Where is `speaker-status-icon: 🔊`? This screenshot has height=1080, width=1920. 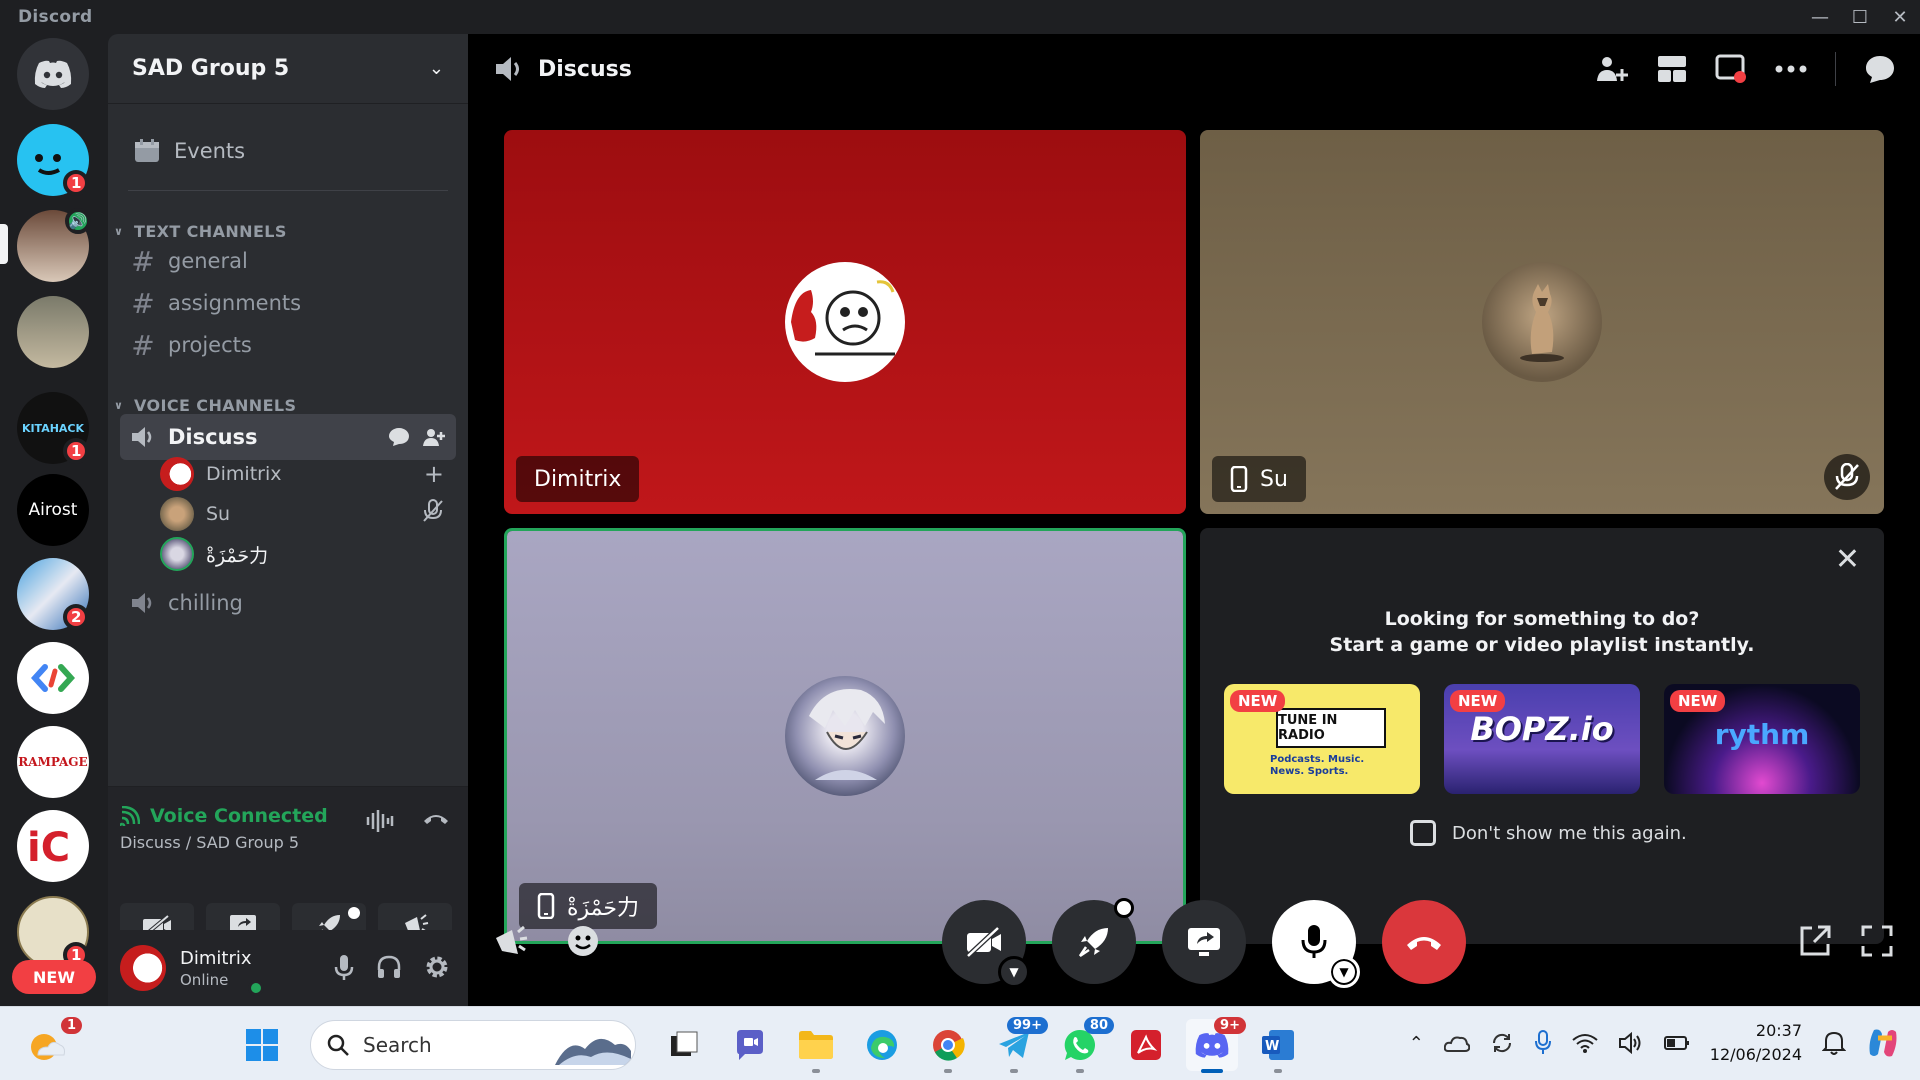
speaker-status-icon: 🔊 is located at coordinates (78, 221).